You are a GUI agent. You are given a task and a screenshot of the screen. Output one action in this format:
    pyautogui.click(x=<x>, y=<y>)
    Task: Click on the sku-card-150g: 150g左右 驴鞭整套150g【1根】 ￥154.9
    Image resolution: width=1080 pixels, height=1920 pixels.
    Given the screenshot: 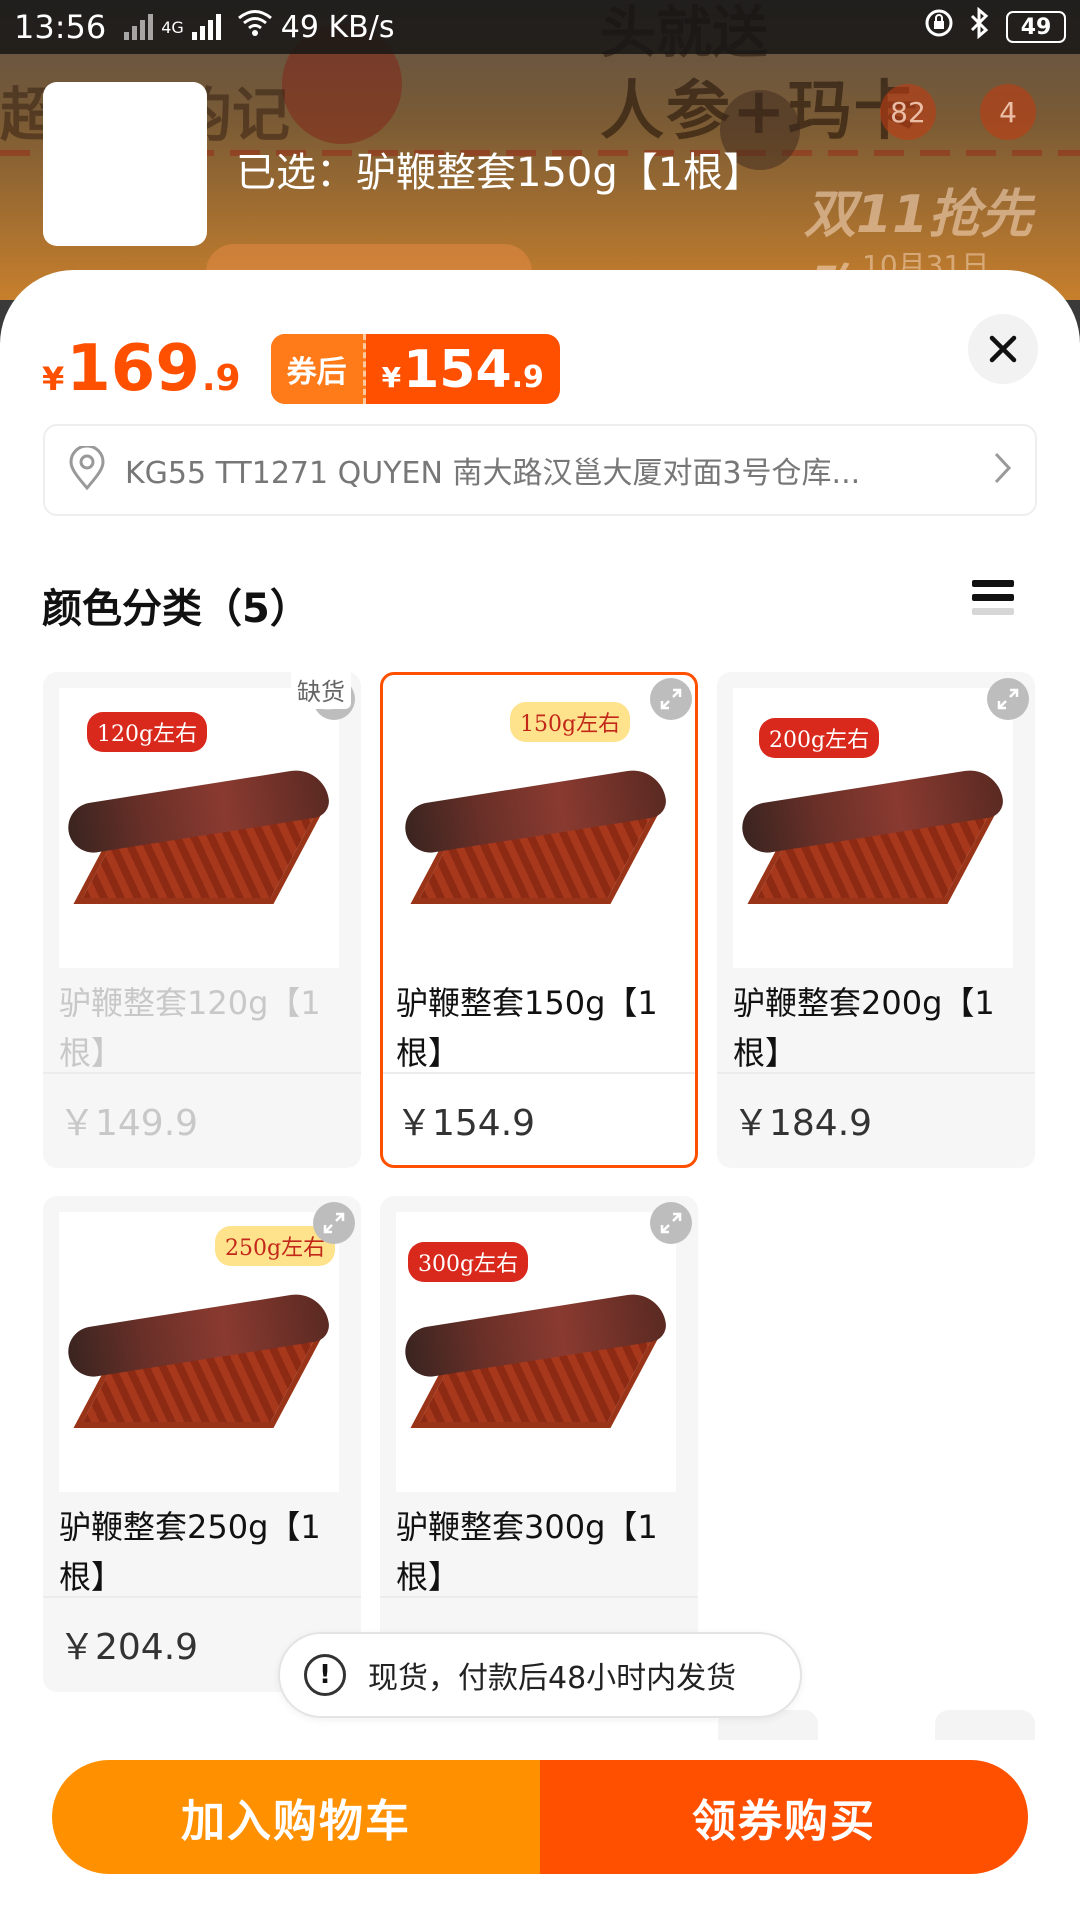 What is the action you would take?
    pyautogui.click(x=539, y=920)
    